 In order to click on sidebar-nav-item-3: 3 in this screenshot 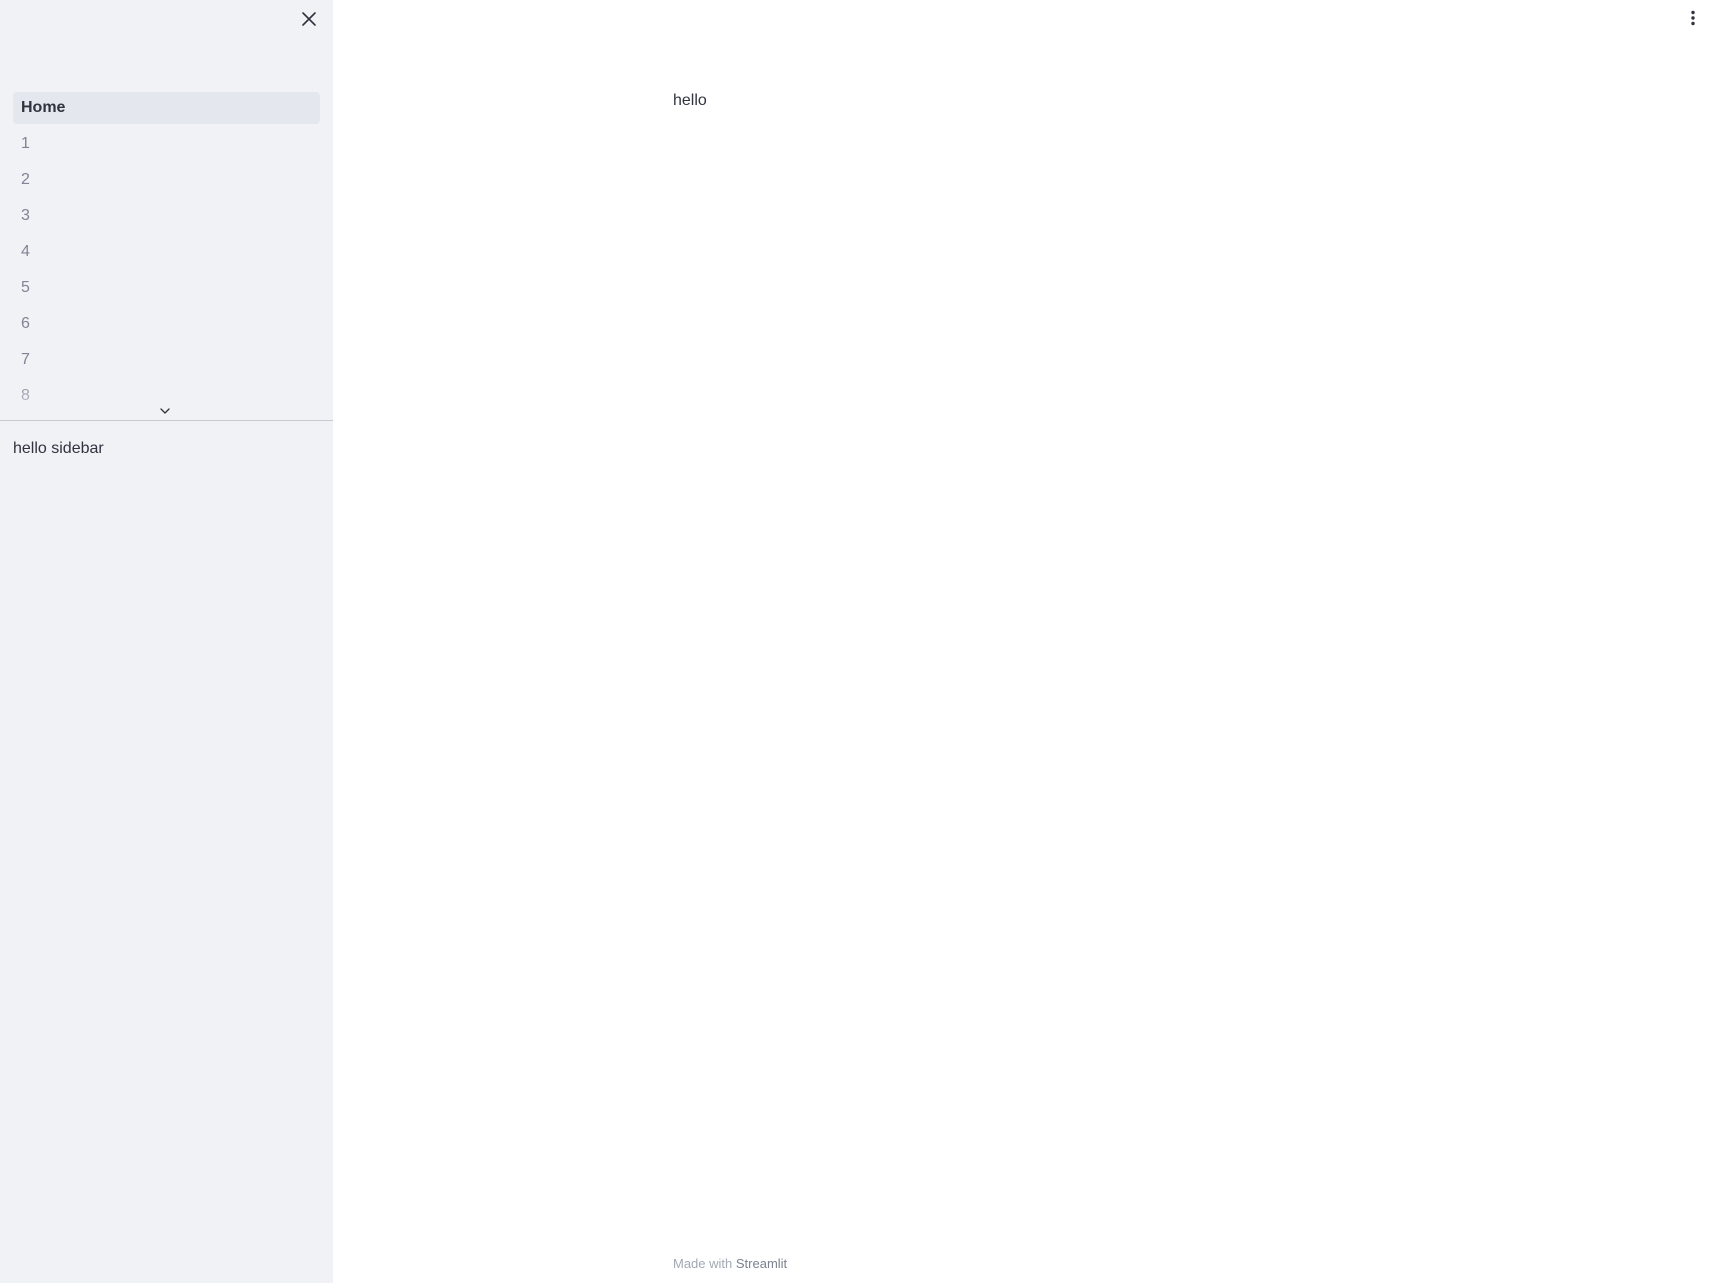, I will do `click(166, 216)`.